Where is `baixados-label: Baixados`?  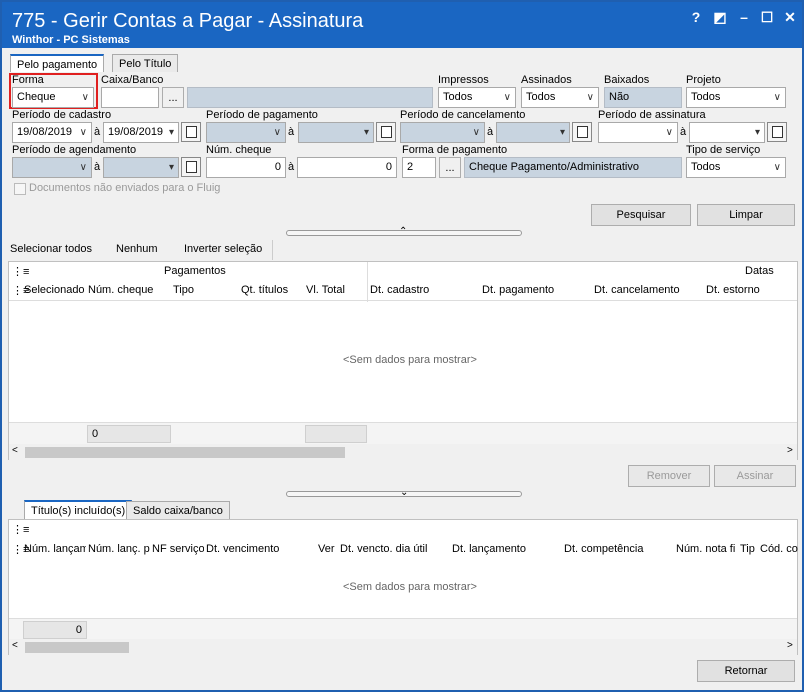
baixados-label: Baixados is located at coordinates (627, 80).